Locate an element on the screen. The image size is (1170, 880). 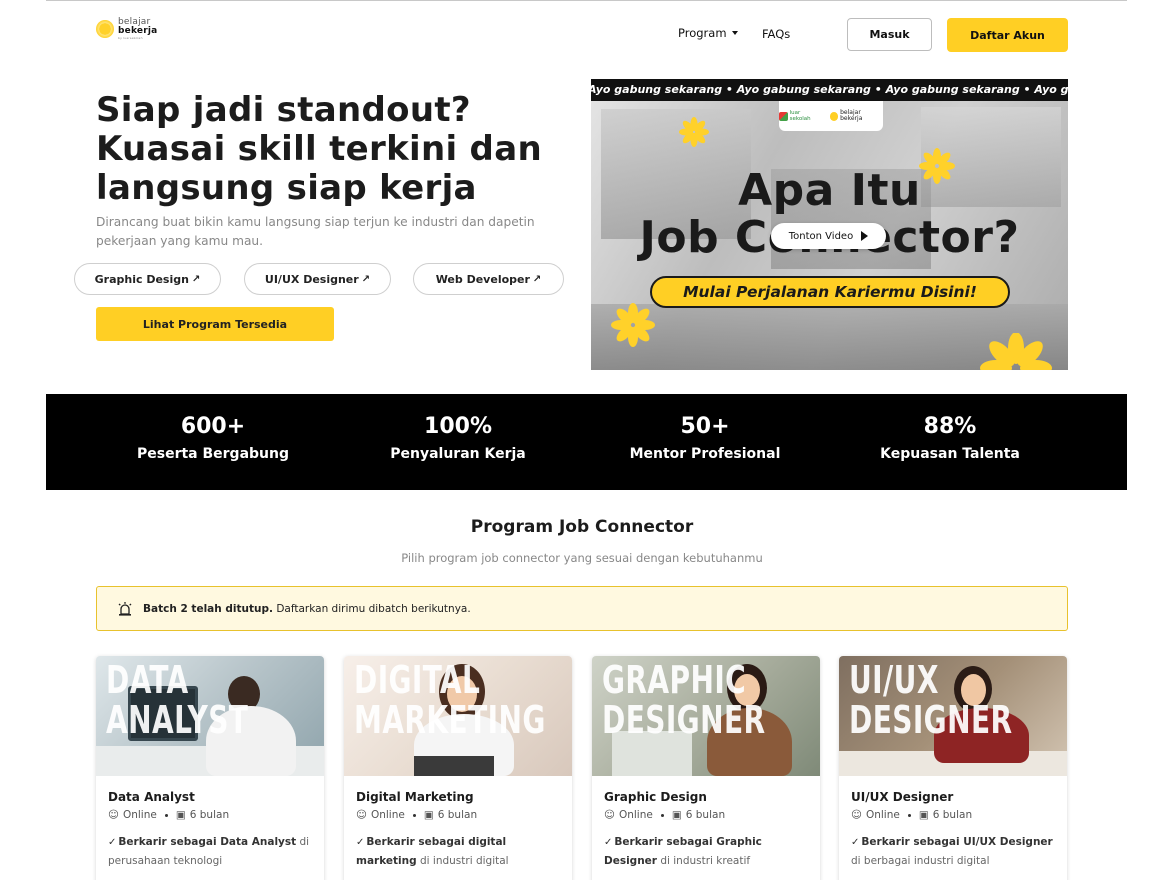
image-title-line: GRAPHIC is located at coordinates (674, 680).